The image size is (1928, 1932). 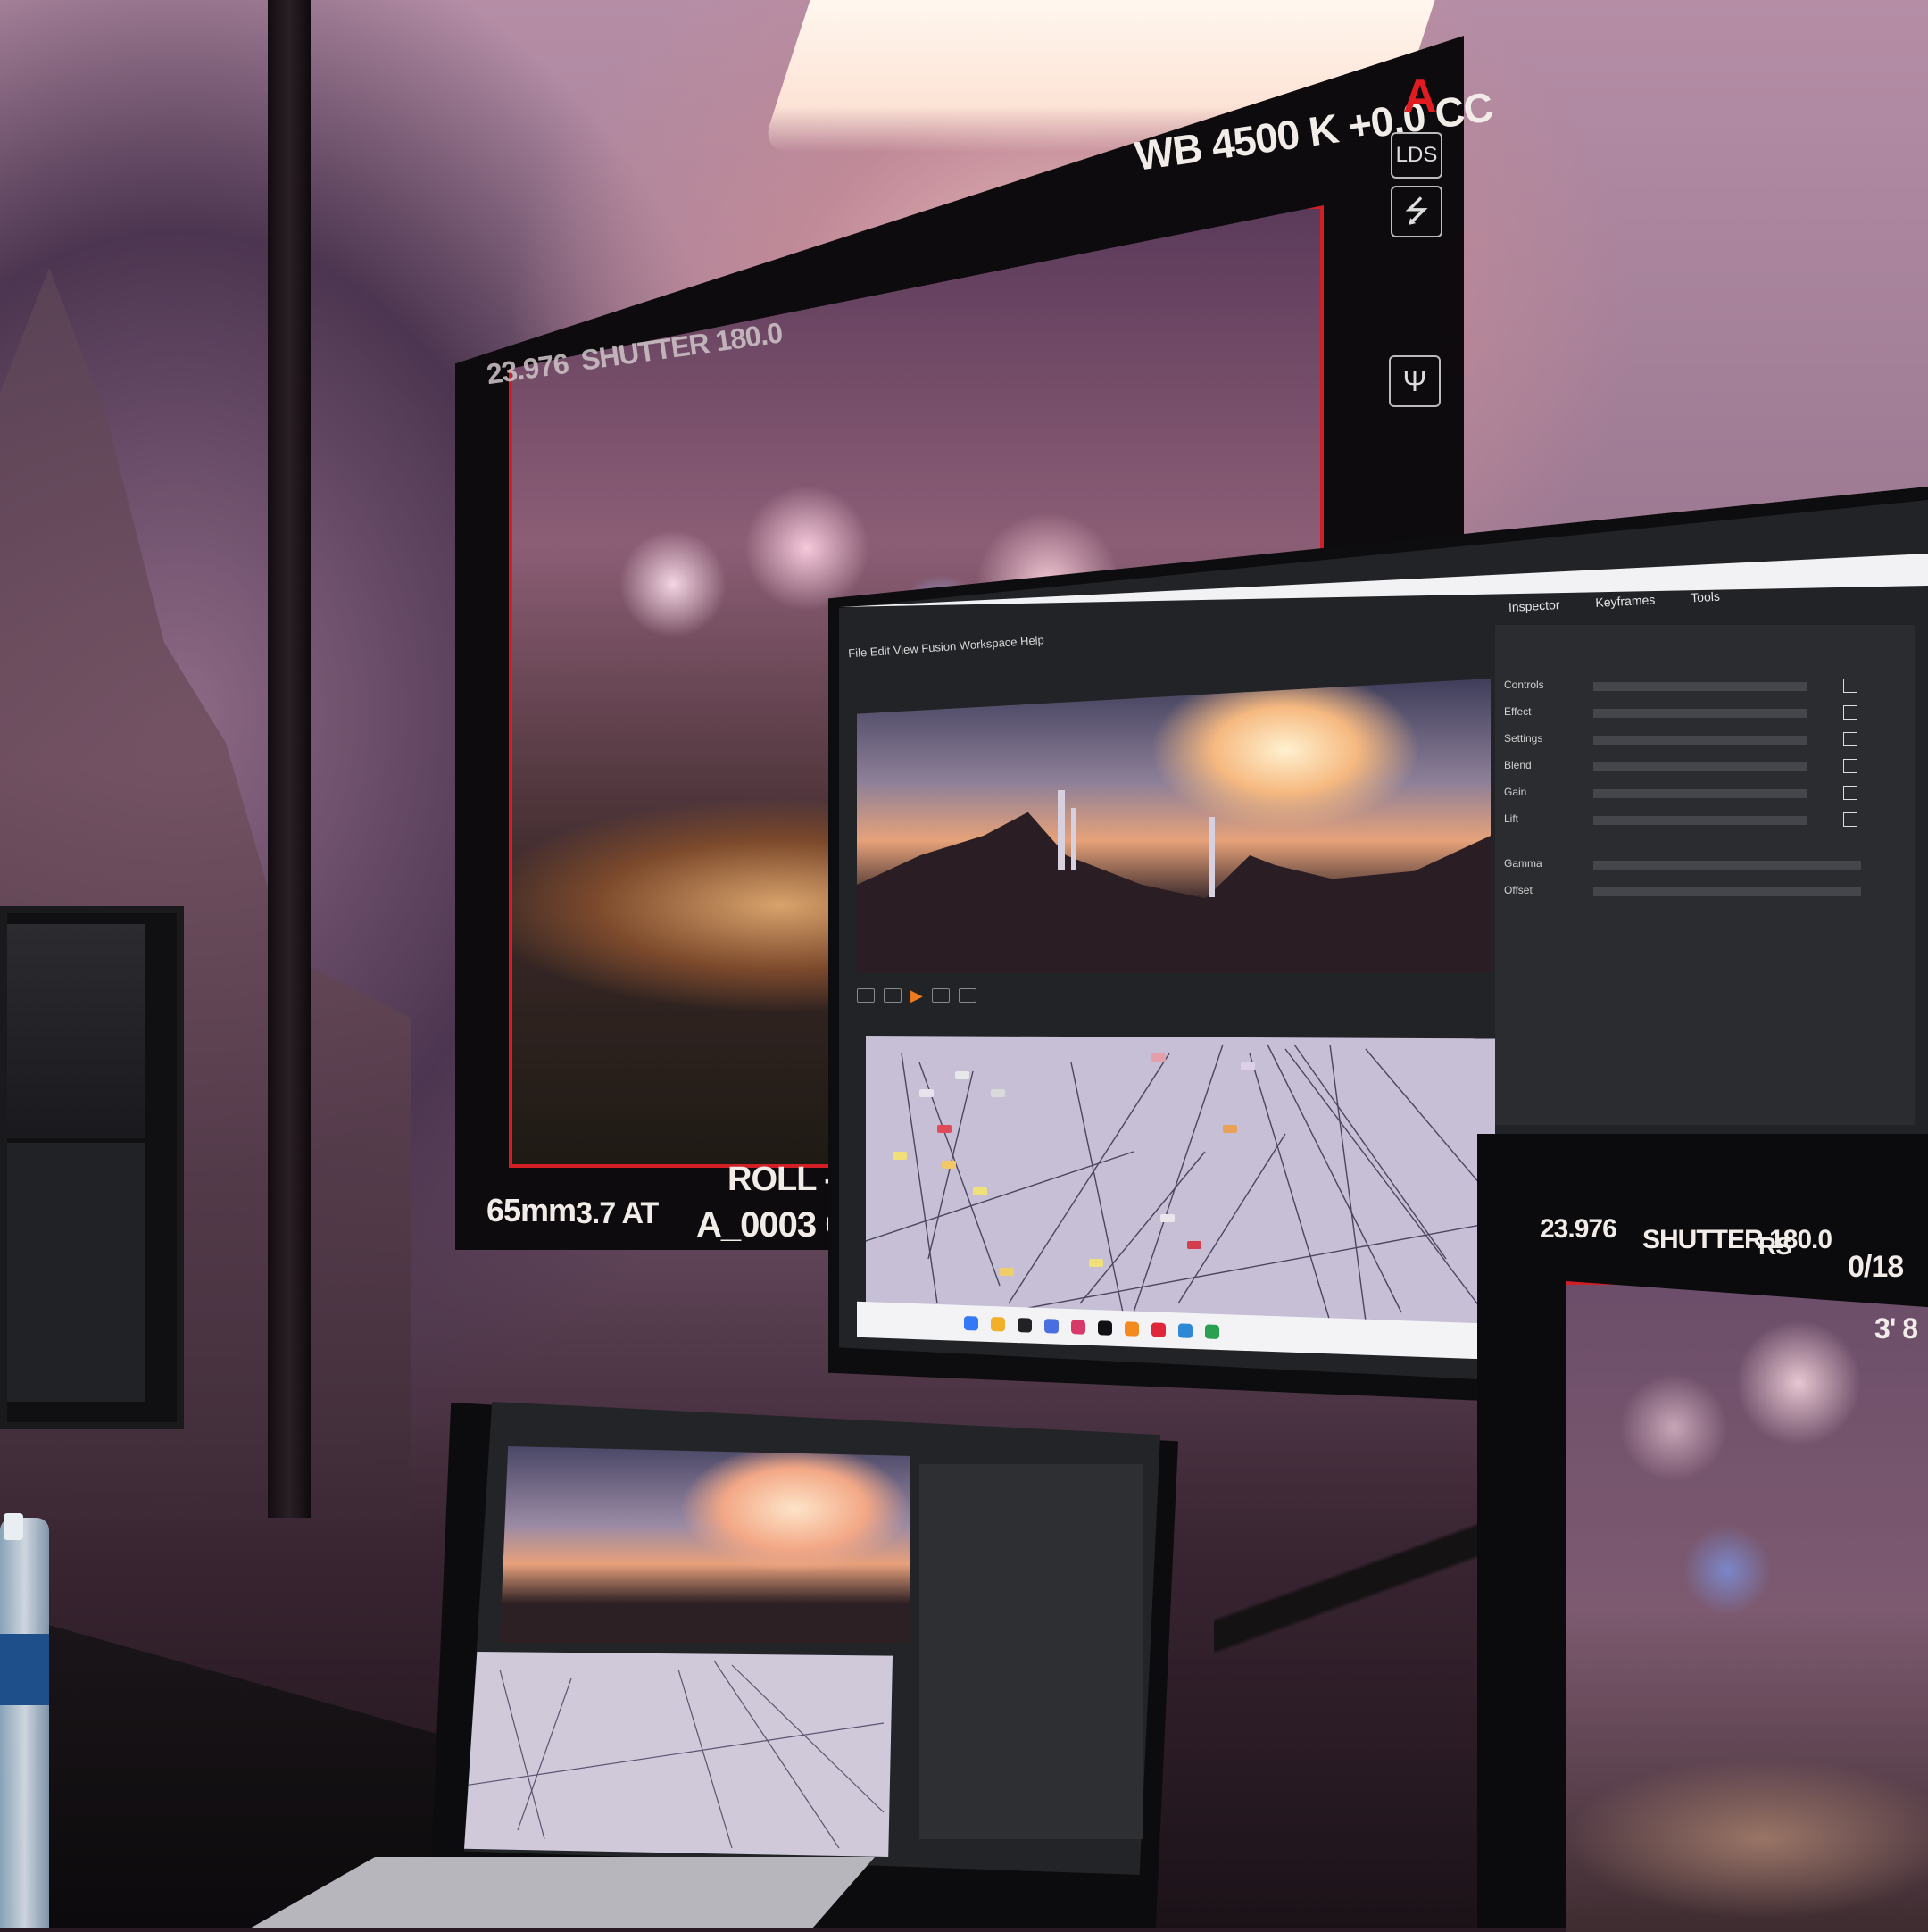 I want to click on laptop-node-graph, so click(x=679, y=1754).